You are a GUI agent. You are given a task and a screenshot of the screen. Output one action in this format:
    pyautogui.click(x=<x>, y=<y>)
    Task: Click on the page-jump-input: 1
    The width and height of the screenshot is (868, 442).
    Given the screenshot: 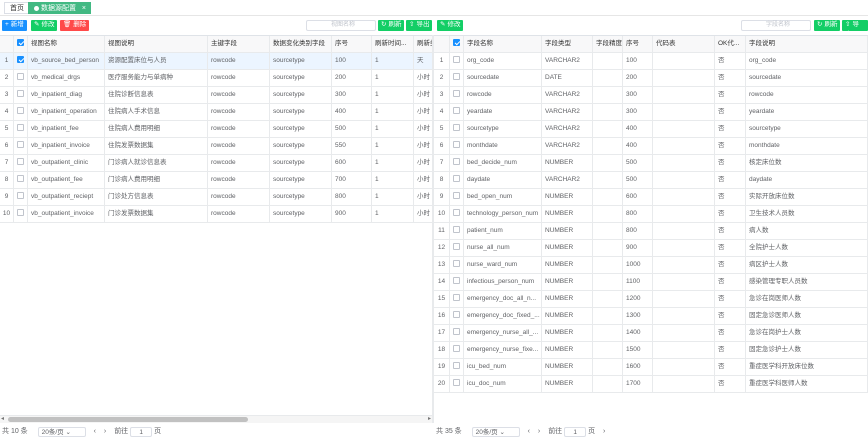 What is the action you would take?
    pyautogui.click(x=141, y=432)
    